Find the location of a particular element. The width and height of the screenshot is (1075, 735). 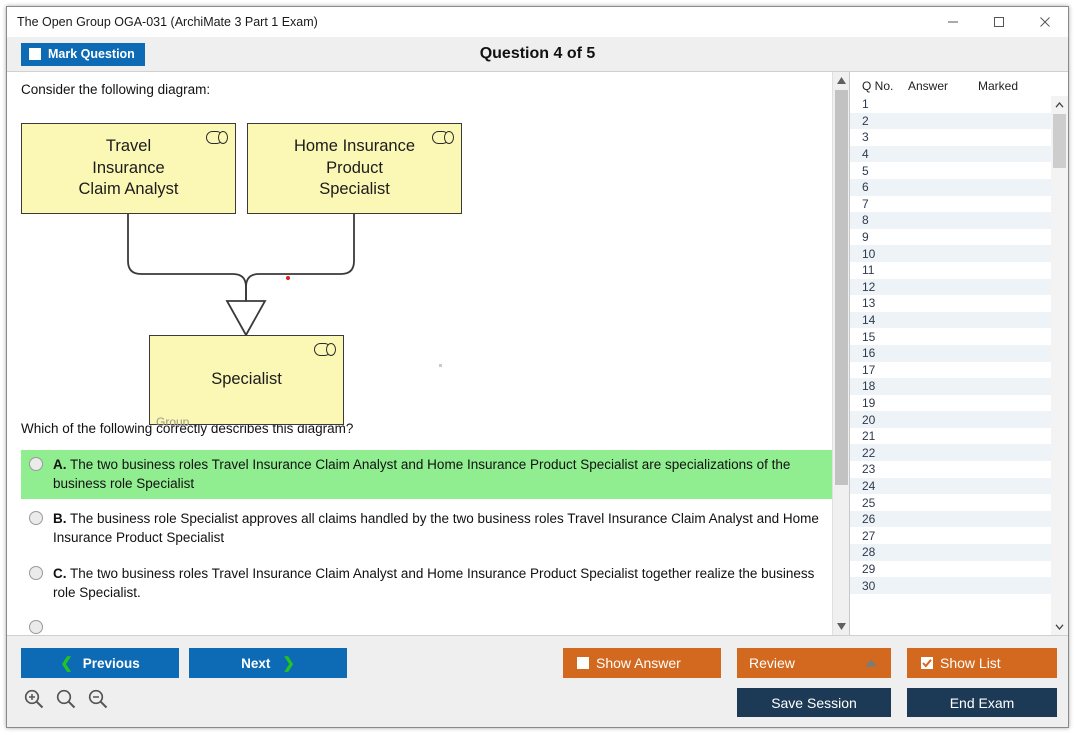

next-label: Next is located at coordinates (256, 663).